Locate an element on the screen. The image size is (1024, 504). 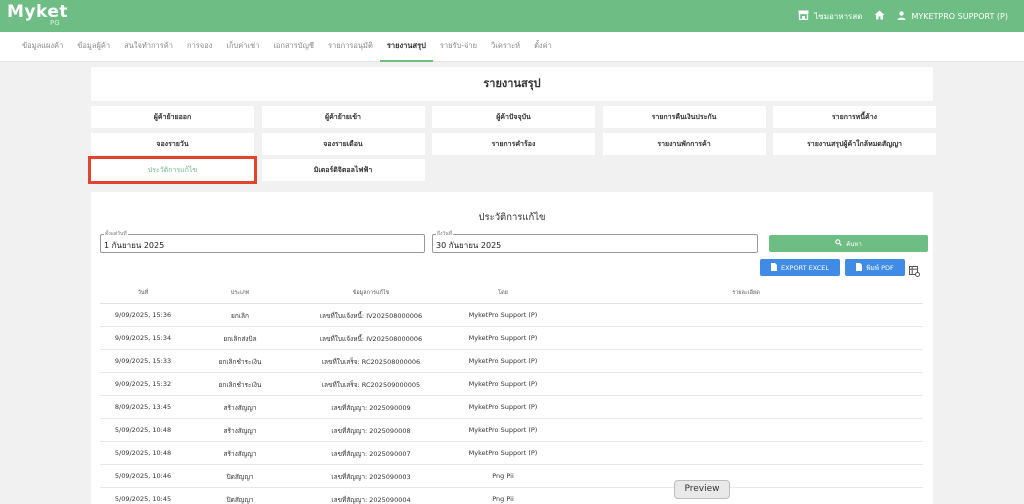
preview-badge: Preview is located at coordinates (702, 489).